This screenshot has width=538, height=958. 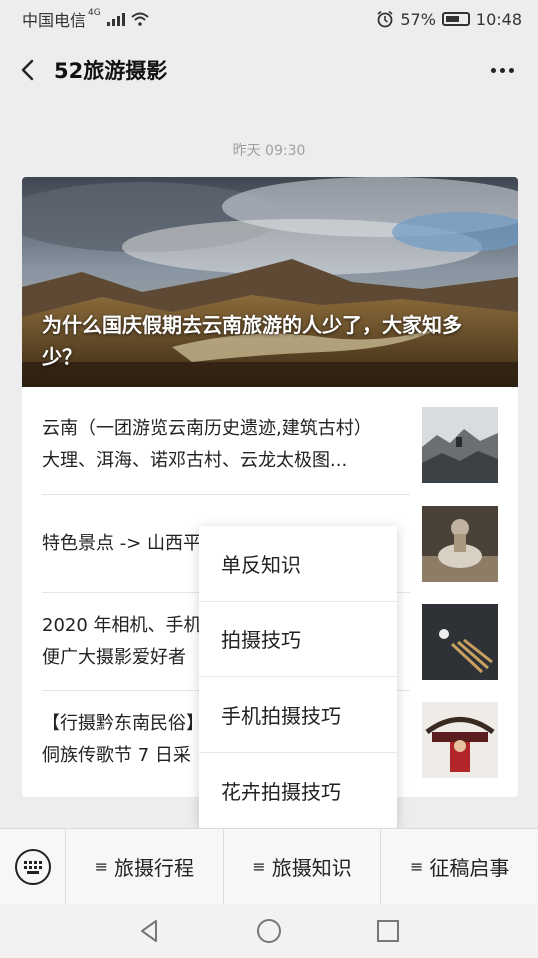 I want to click on submenu-popup: 单反知识 拍摄技巧 手机拍摄技巧 花卉拍摄技巧, so click(x=298, y=677).